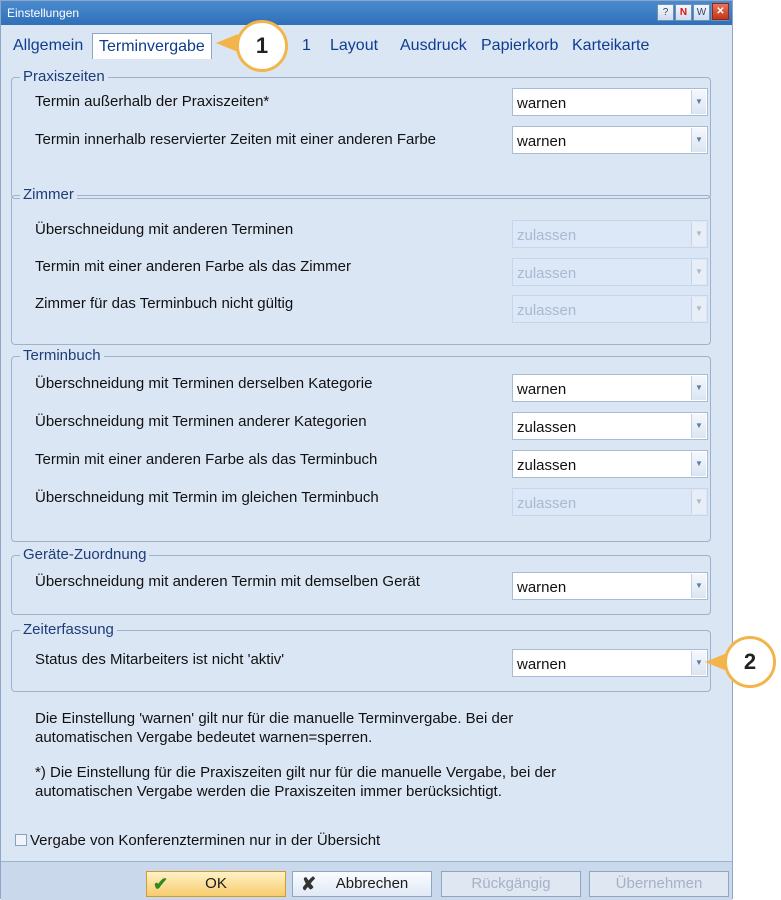 The width and height of the screenshot is (781, 900). I want to click on x-icon: ✘, so click(309, 884).